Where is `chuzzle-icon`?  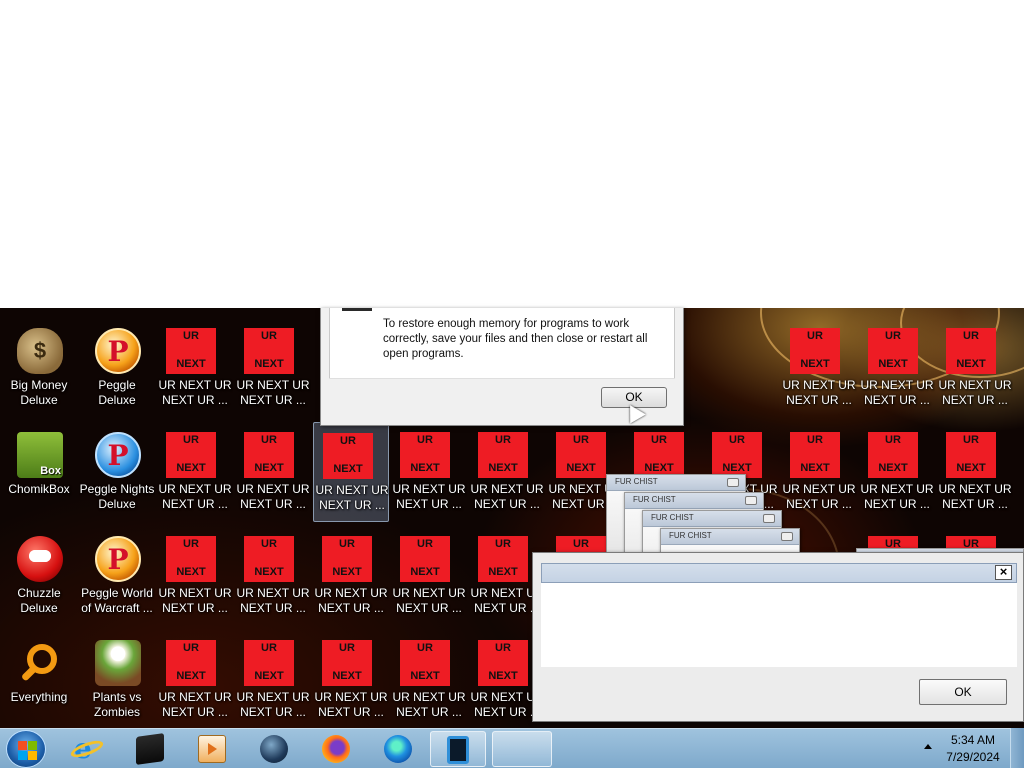 chuzzle-icon is located at coordinates (40, 559).